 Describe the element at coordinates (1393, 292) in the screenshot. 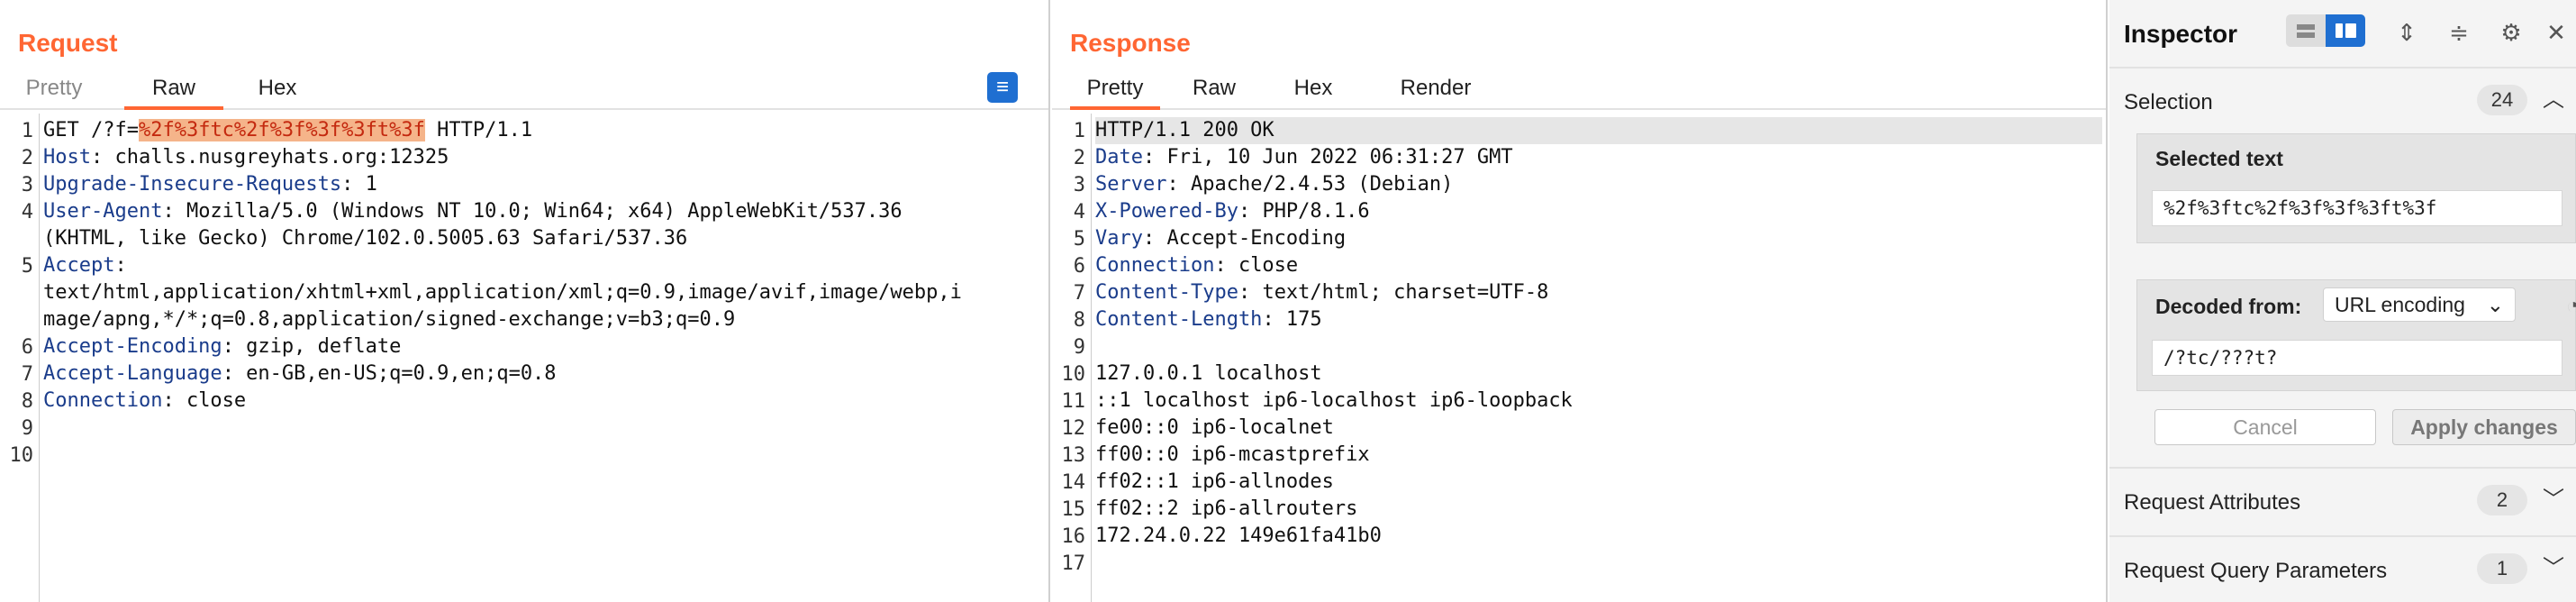

I see `code-text: : text/html; charset=UTF-8` at that location.